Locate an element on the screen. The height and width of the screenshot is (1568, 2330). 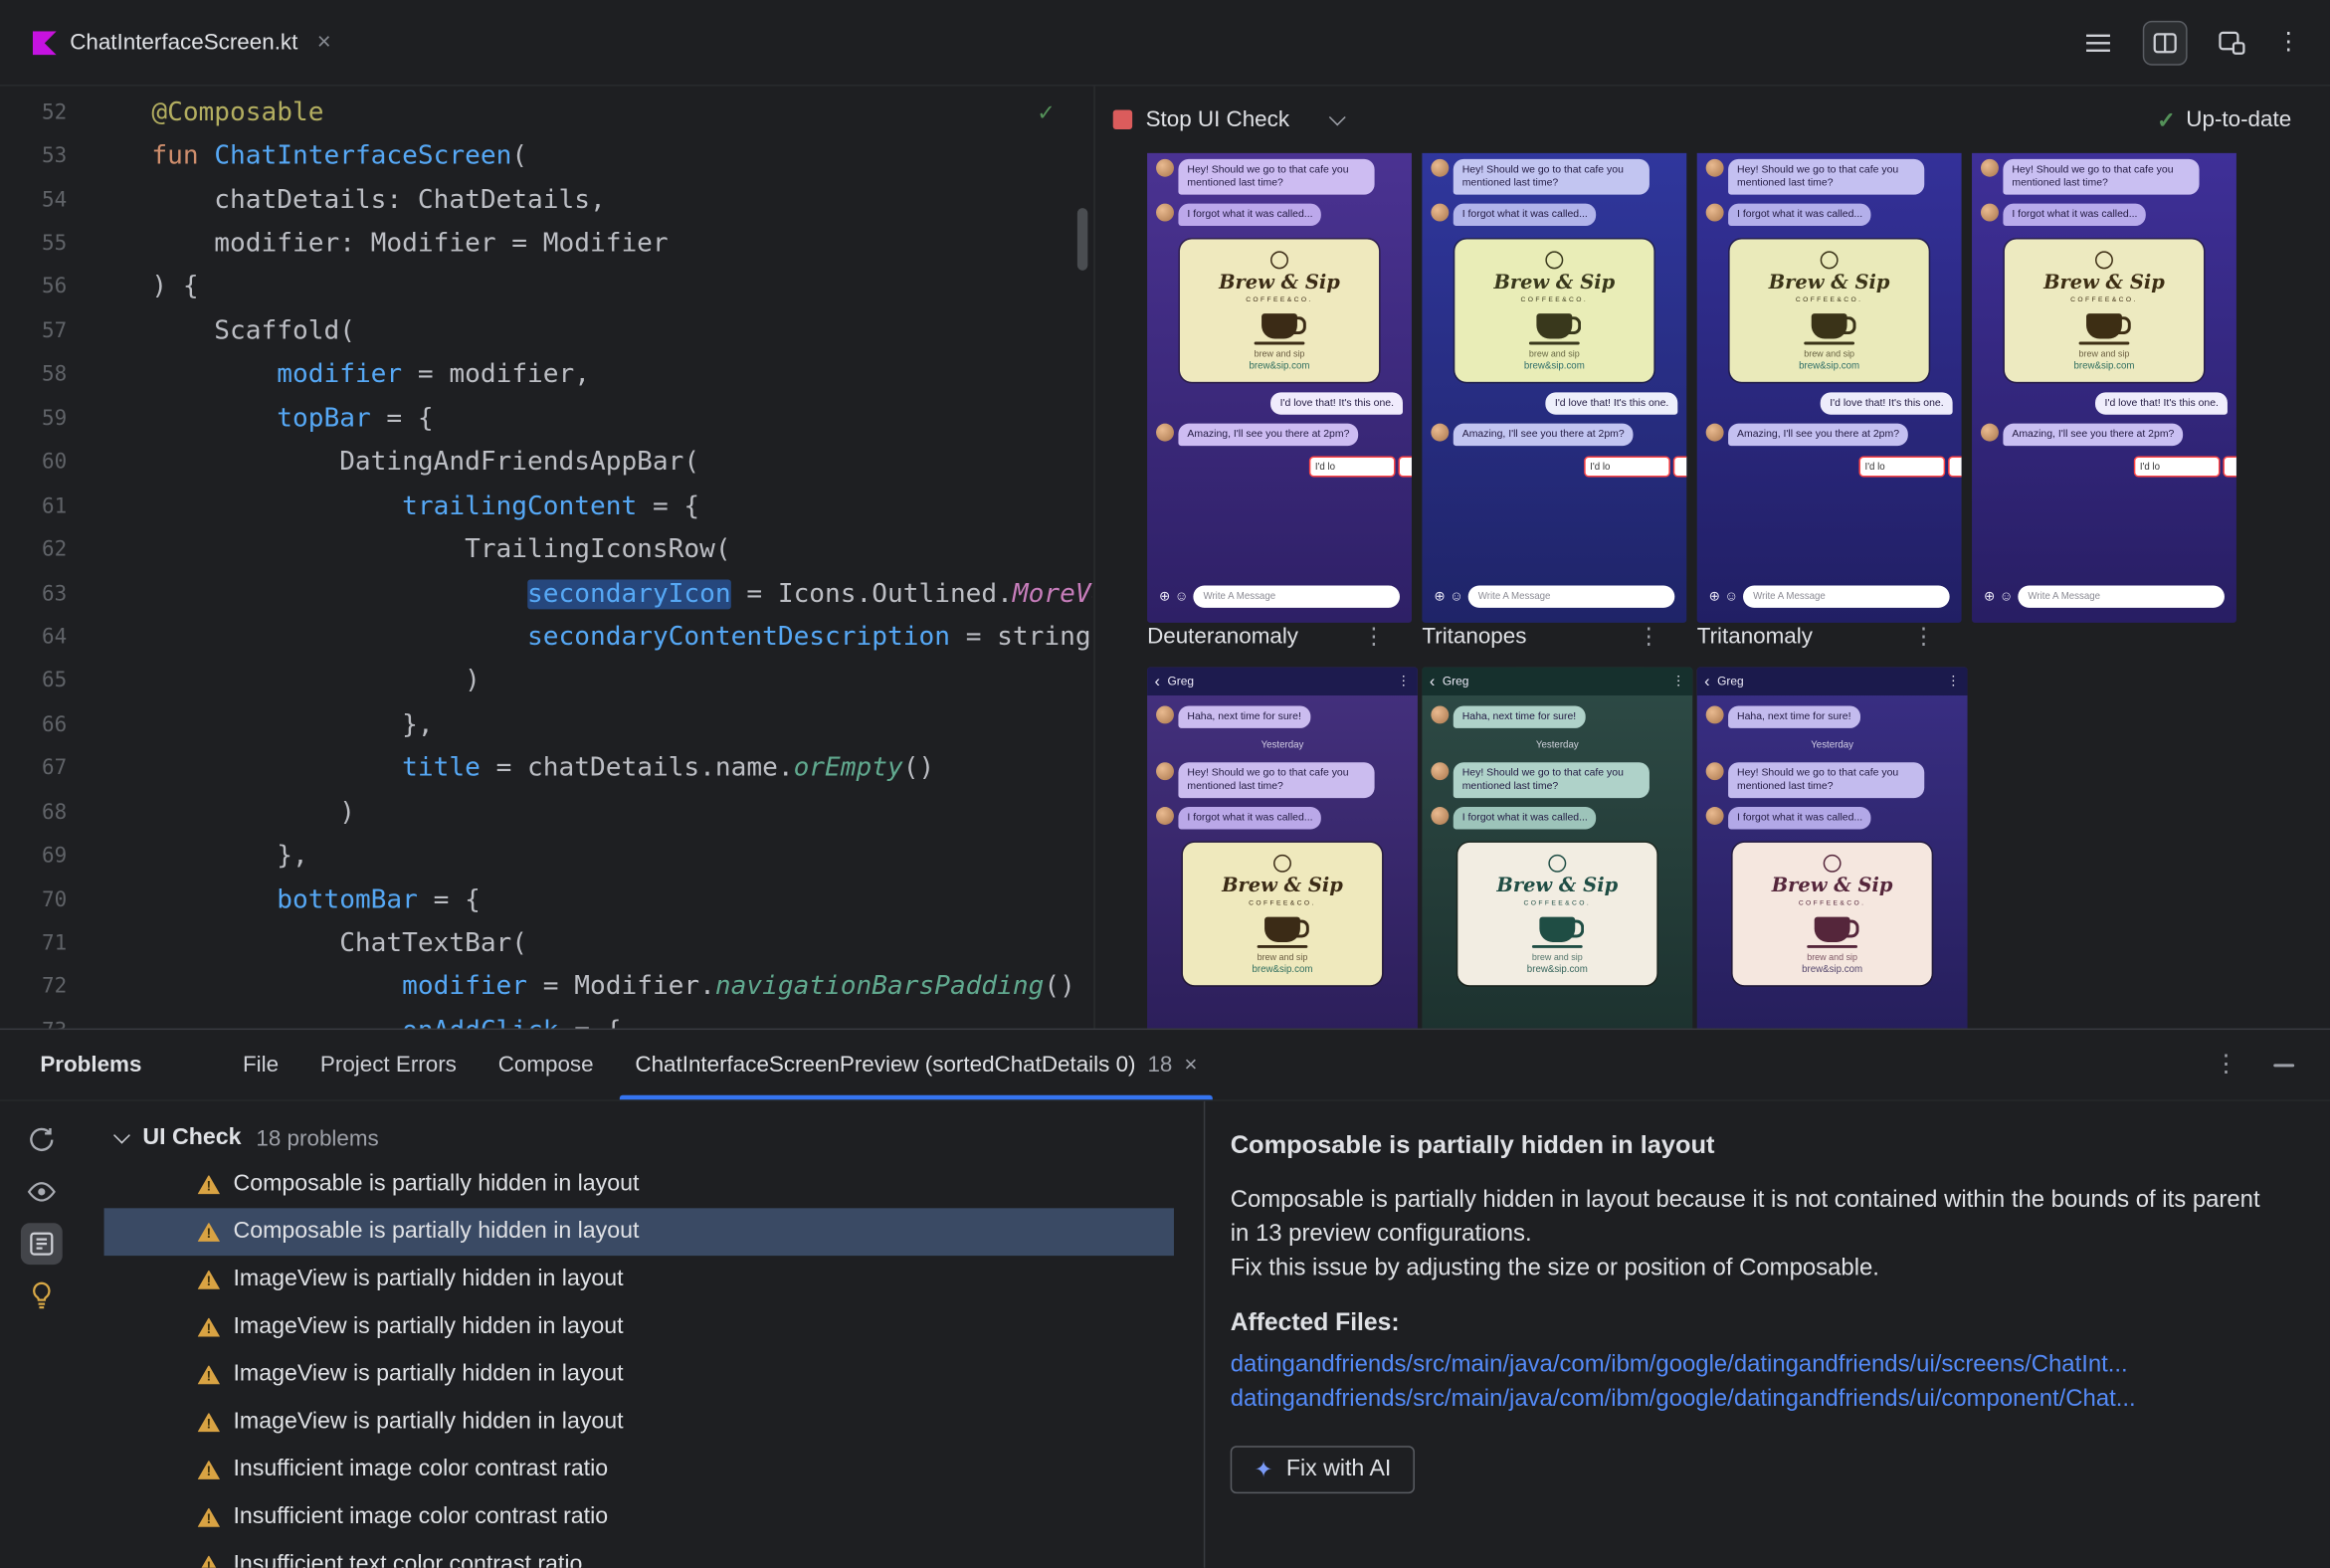
line-number: 54 is located at coordinates (55, 200).